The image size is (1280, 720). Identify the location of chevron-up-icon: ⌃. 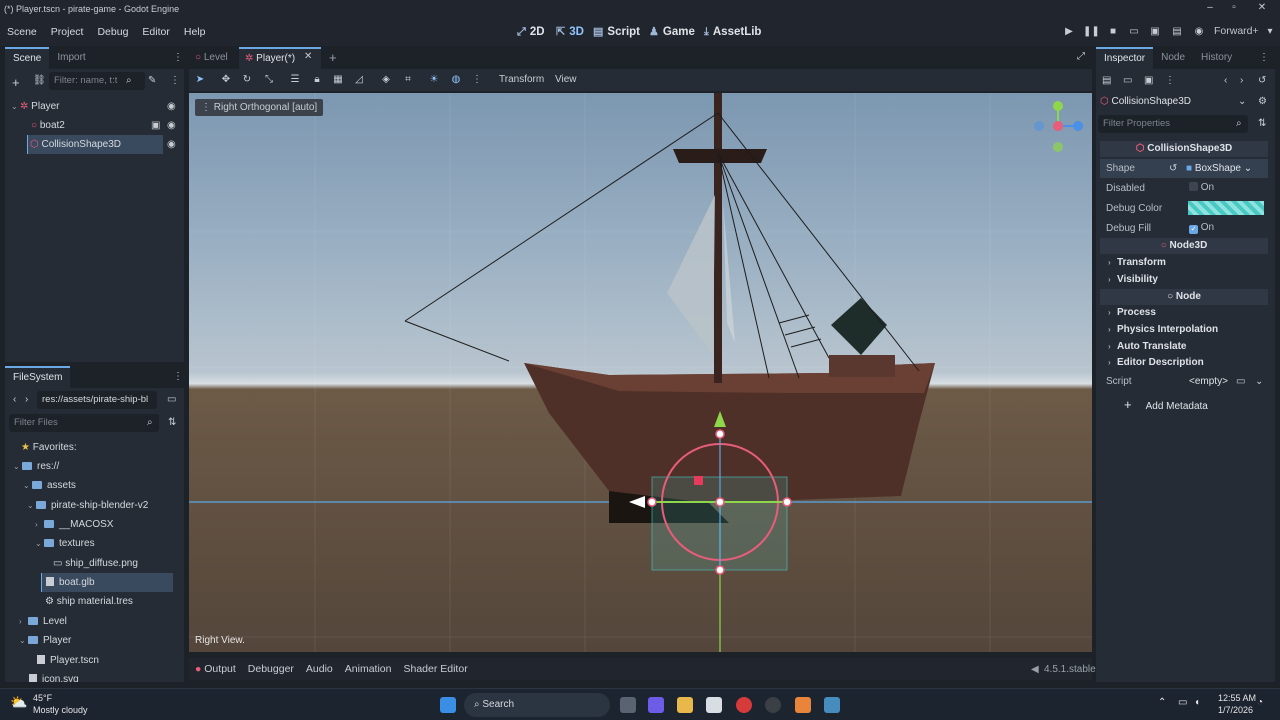
(1162, 702).